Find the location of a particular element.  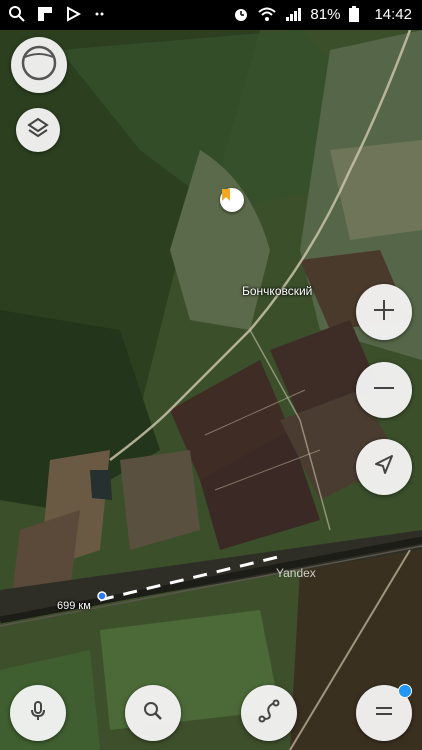

menu-icon is located at coordinates (384, 713).